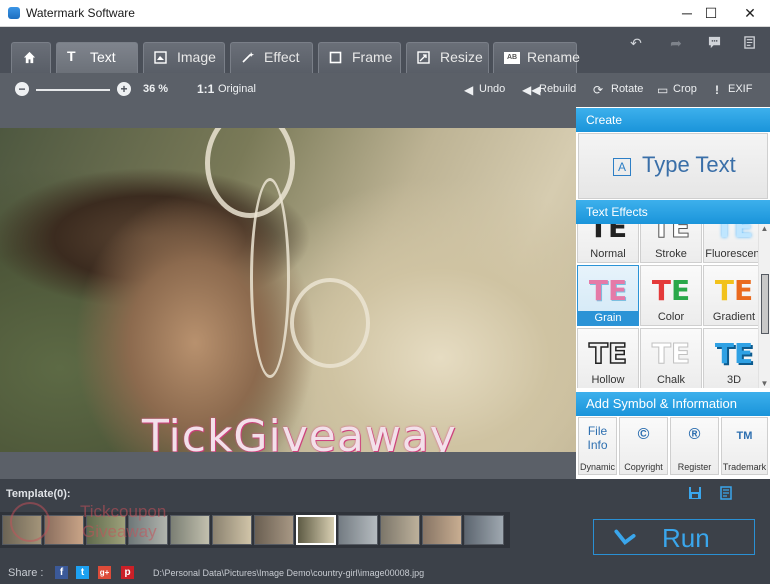 The height and width of the screenshot is (584, 770). I want to click on forward-icon: ➦, so click(676, 43).